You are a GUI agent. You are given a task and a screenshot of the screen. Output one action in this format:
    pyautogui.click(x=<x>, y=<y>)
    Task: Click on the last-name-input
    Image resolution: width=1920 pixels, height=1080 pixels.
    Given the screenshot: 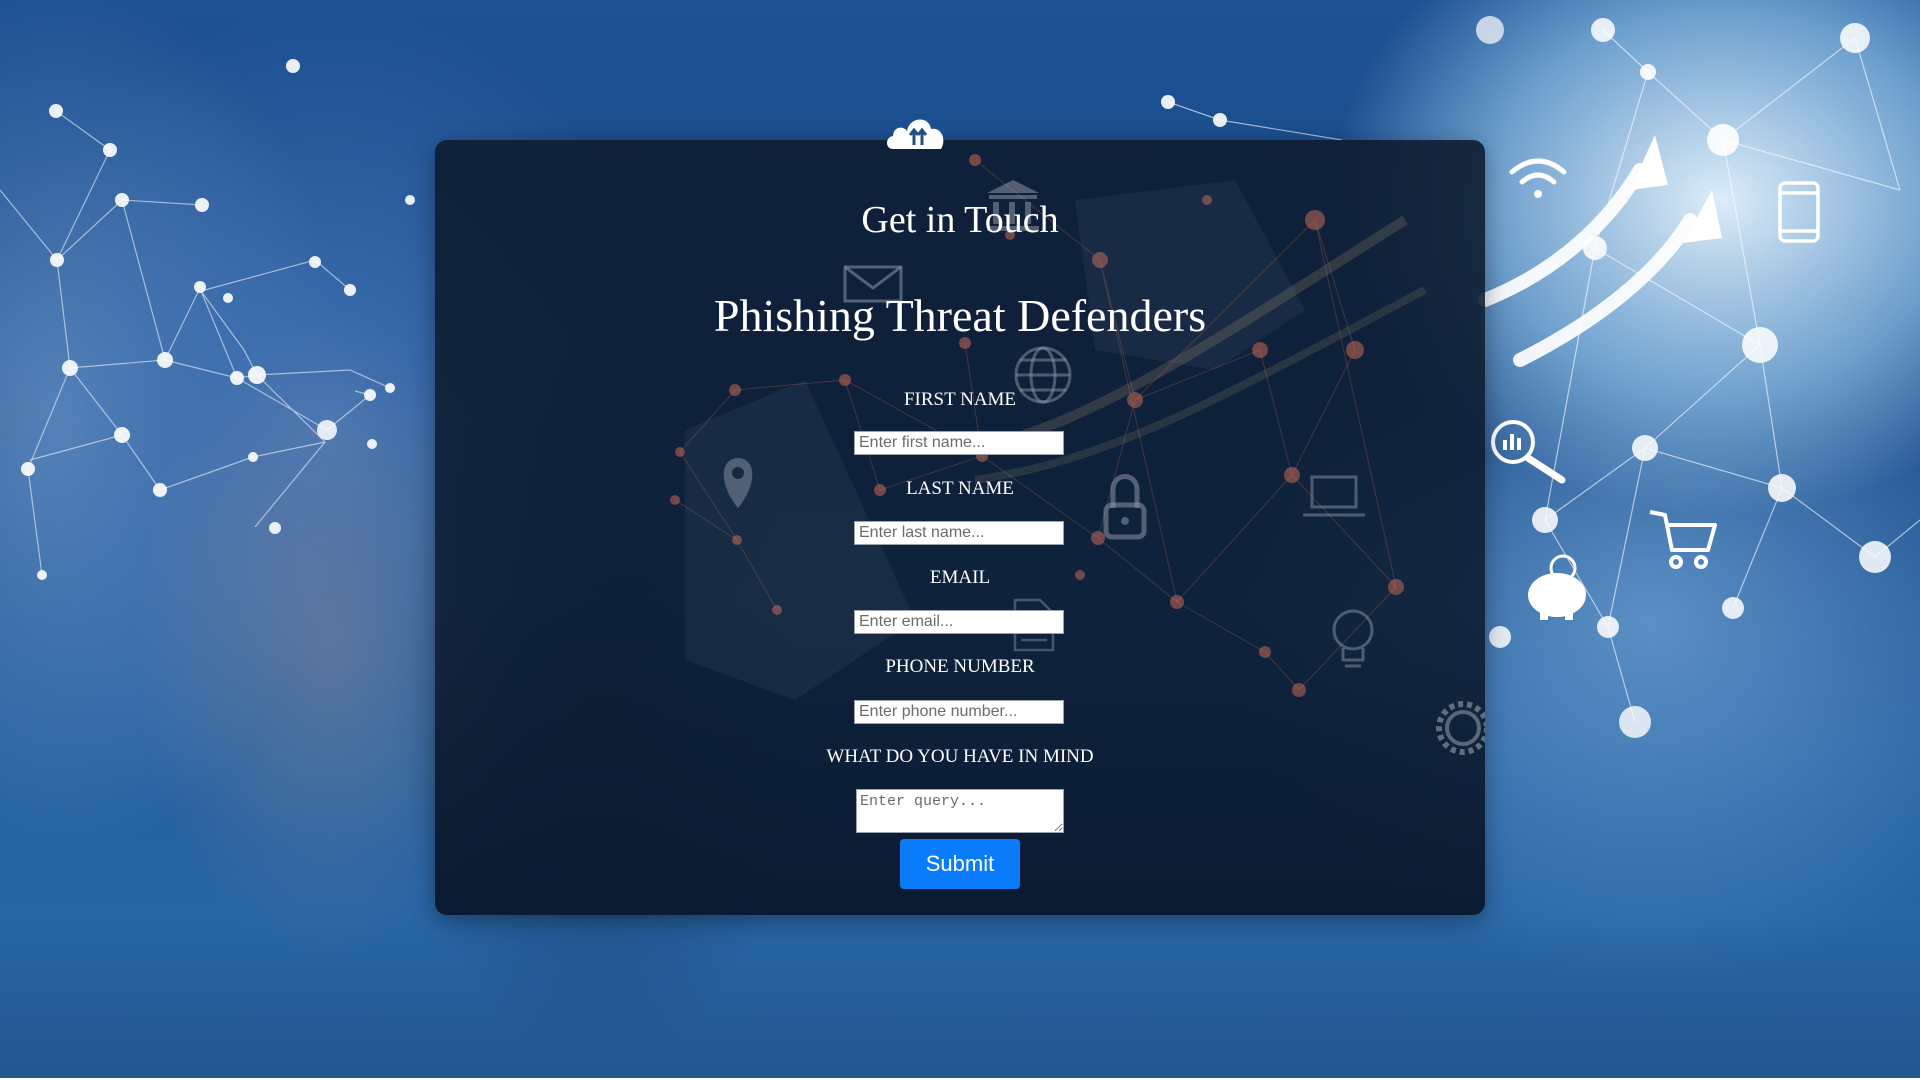 What is the action you would take?
    pyautogui.click(x=959, y=533)
    